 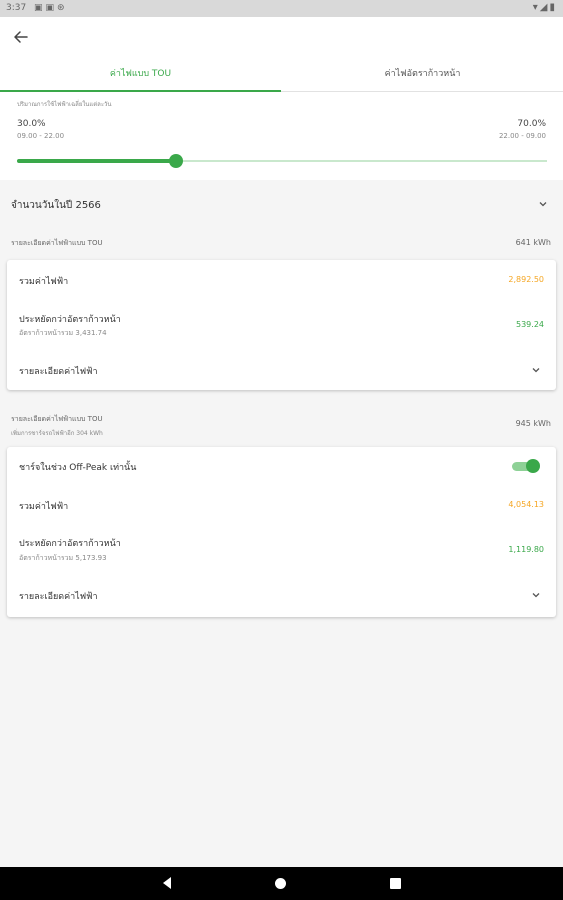 What do you see at coordinates (58, 372) in the screenshot?
I see `tou-detail-label: รายละเอียดค่าไฟฟ้า` at bounding box center [58, 372].